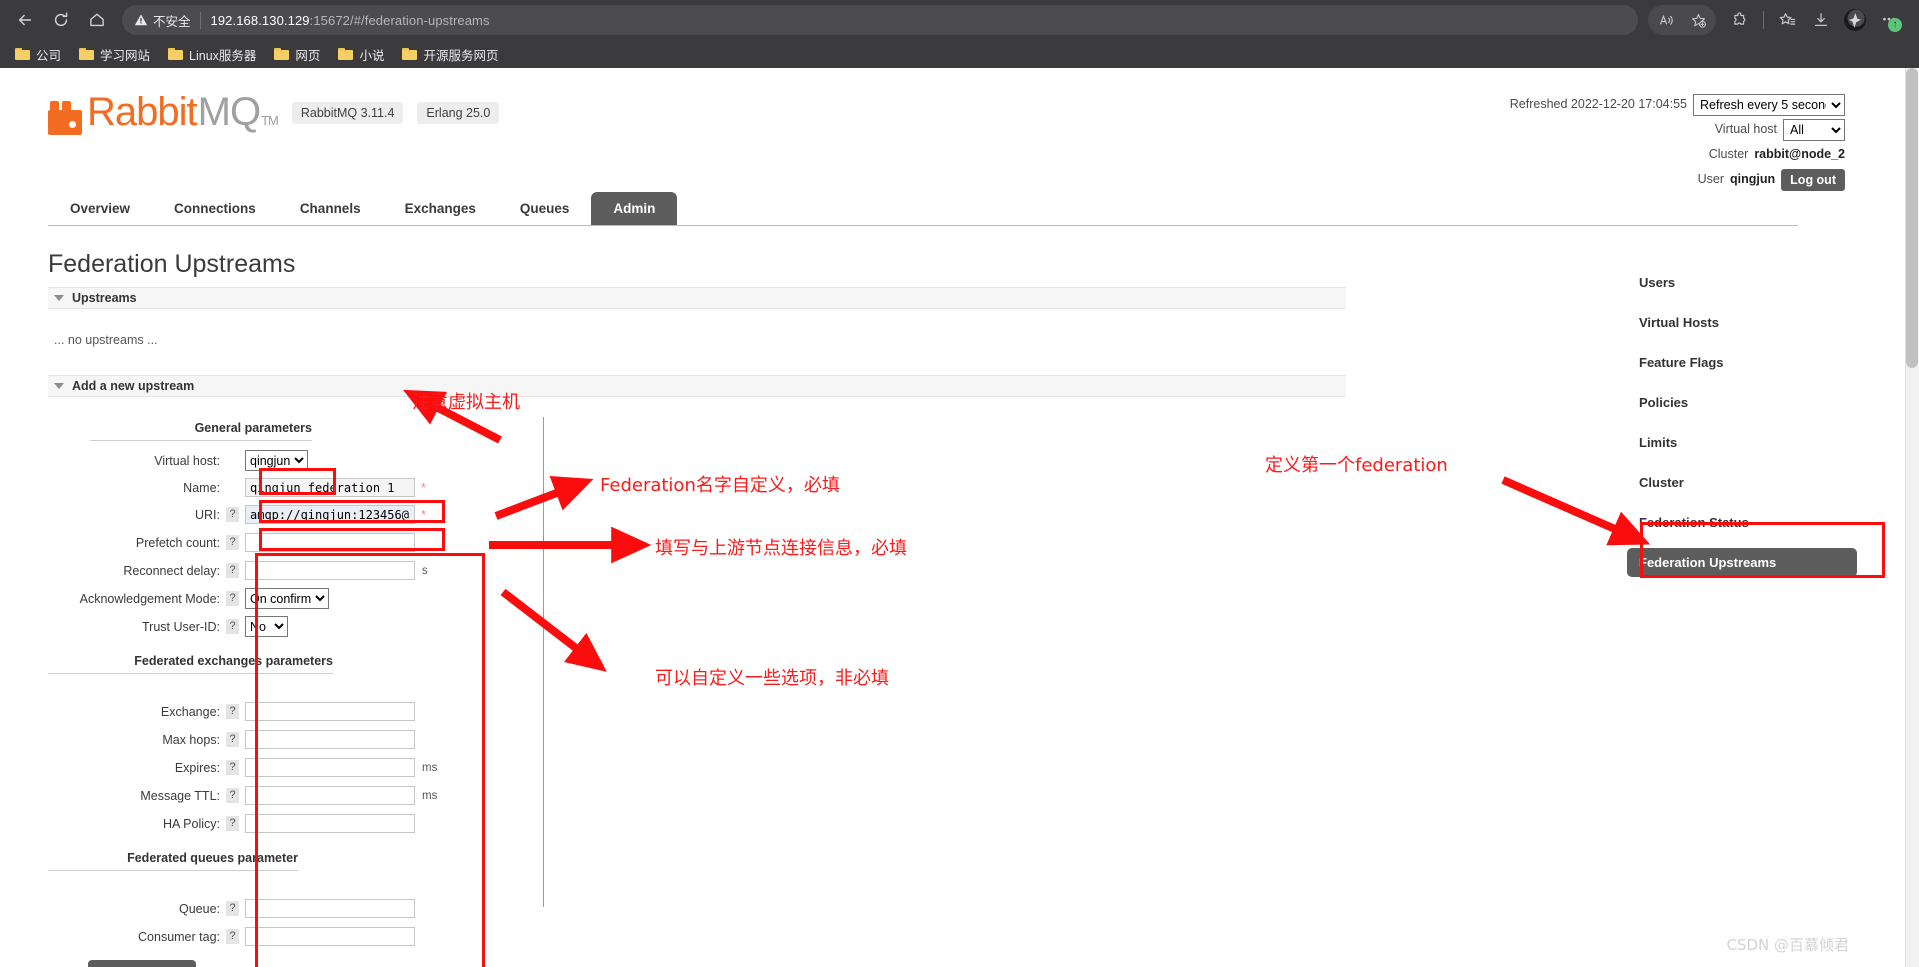 Image resolution: width=1919 pixels, height=967 pixels. Describe the element at coordinates (232, 739) in the screenshot. I see `max-hops-help-icon: ?` at that location.